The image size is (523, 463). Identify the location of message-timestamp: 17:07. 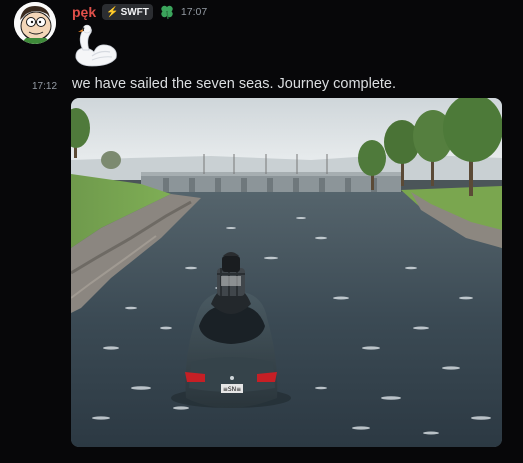
(194, 12).